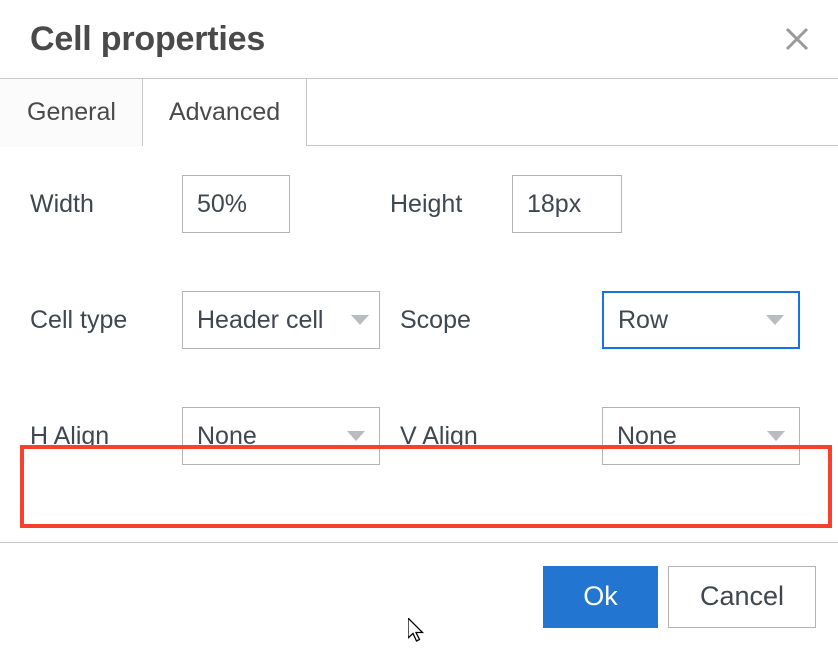 The image size is (838, 651). Describe the element at coordinates (567, 204) in the screenshot. I see `height-input` at that location.